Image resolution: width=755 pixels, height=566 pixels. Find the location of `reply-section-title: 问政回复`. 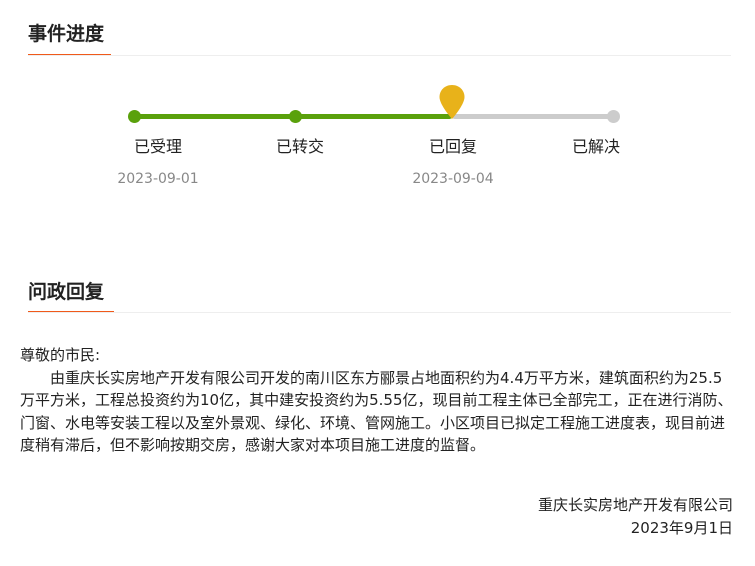

reply-section-title: 问政回复 is located at coordinates (66, 292).